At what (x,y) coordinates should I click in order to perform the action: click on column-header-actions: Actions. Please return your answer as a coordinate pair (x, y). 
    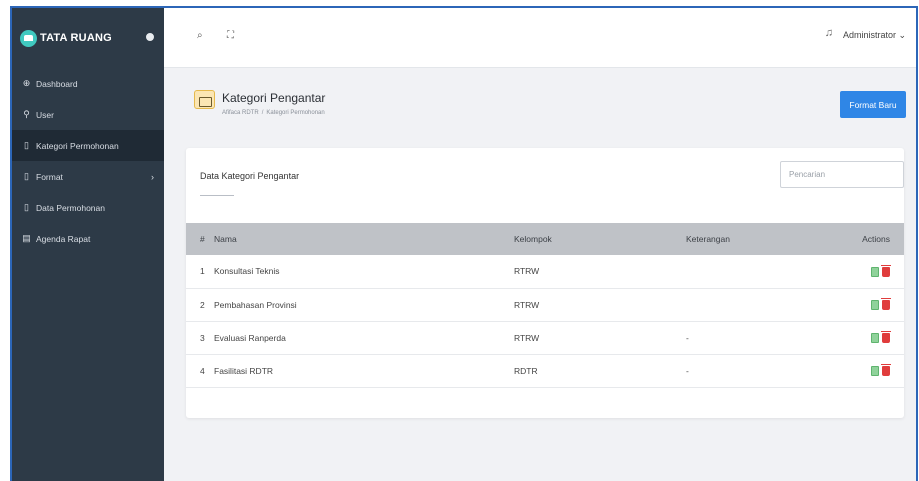
    Looking at the image, I should click on (880, 239).